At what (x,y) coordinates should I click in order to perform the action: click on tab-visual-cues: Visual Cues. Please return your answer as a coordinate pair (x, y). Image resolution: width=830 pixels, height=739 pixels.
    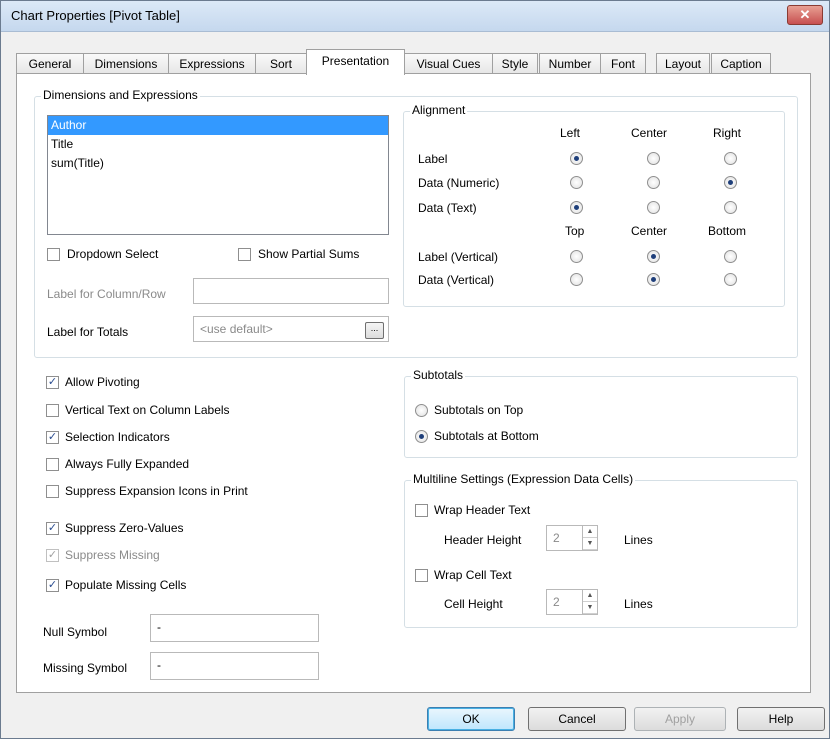
    Looking at the image, I should click on (448, 63).